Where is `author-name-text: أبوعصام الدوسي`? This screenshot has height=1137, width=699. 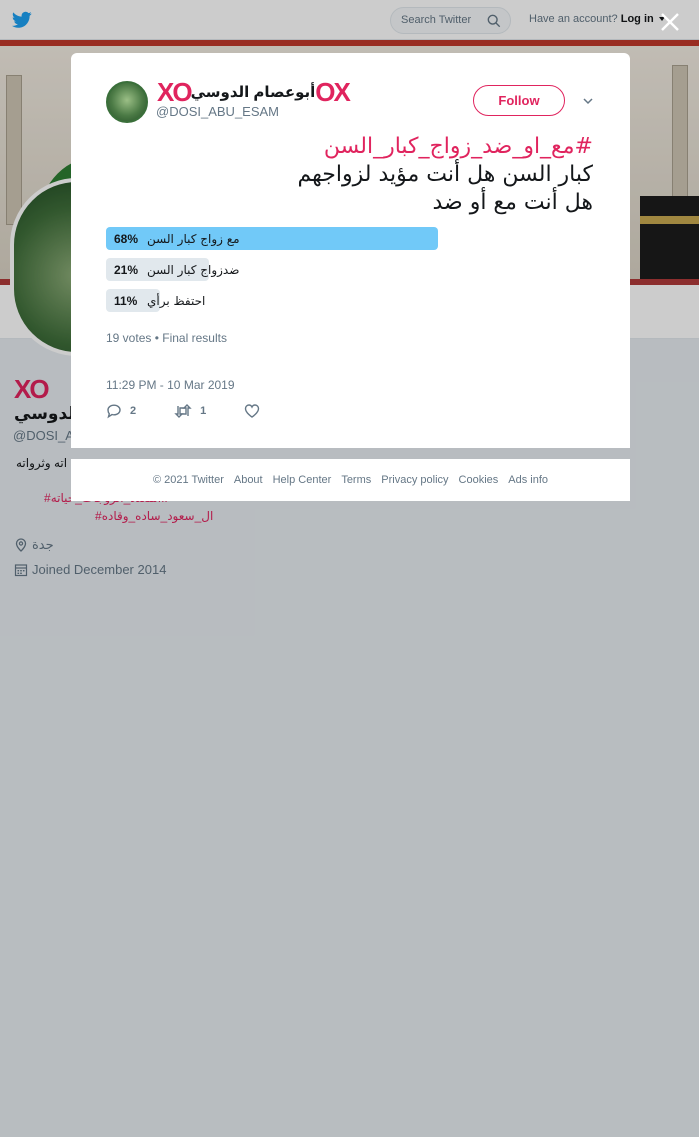 author-name-text: أبوعصام الدوسي is located at coordinates (253, 92).